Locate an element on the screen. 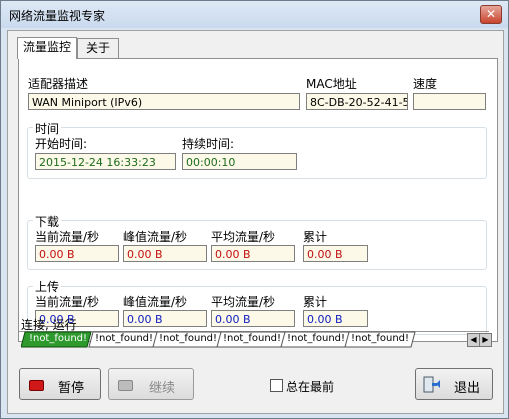 The height and width of the screenshot is (419, 509). scroll-right-button: ▶ is located at coordinates (485, 340).